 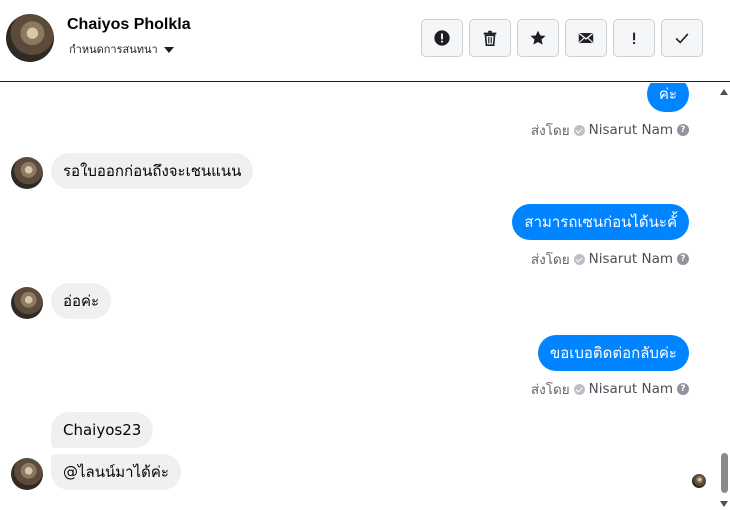 I want to click on spam-button, so click(x=634, y=38).